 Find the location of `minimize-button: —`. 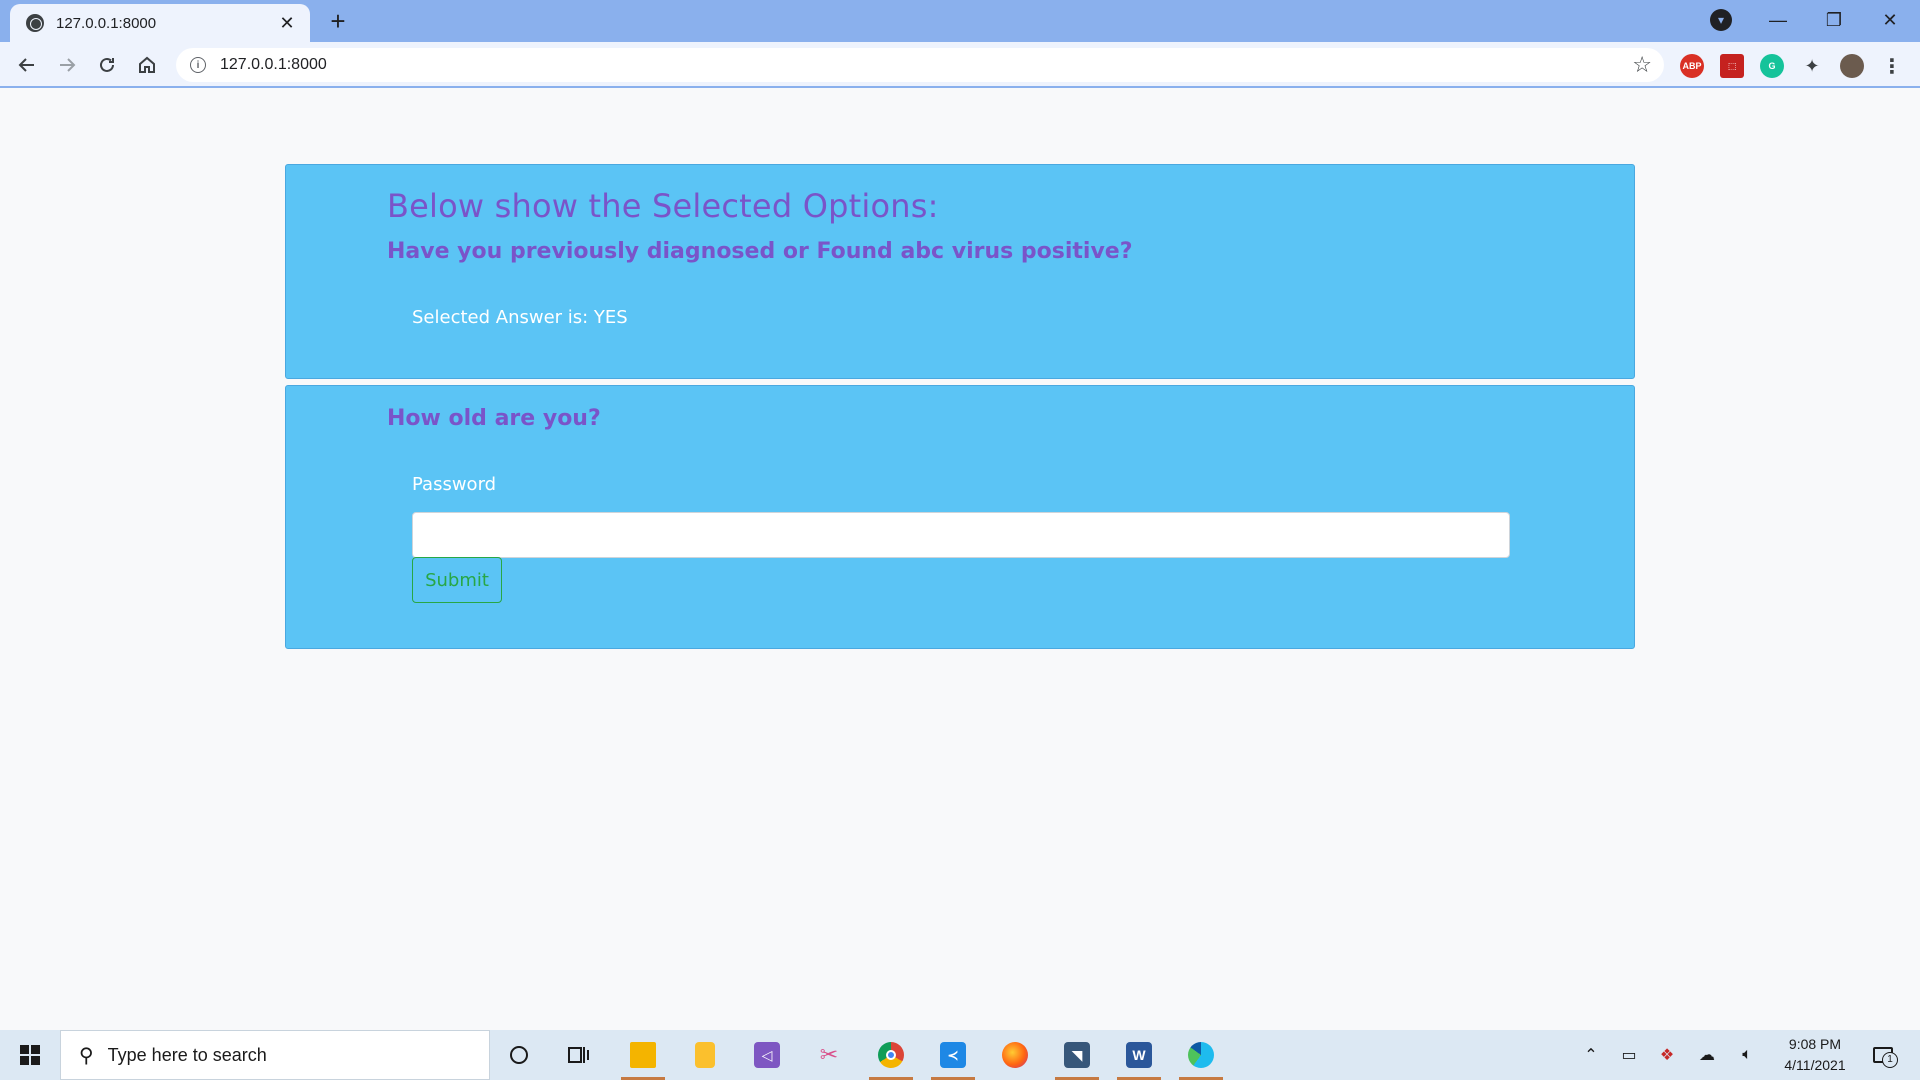

minimize-button: — is located at coordinates (1778, 20).